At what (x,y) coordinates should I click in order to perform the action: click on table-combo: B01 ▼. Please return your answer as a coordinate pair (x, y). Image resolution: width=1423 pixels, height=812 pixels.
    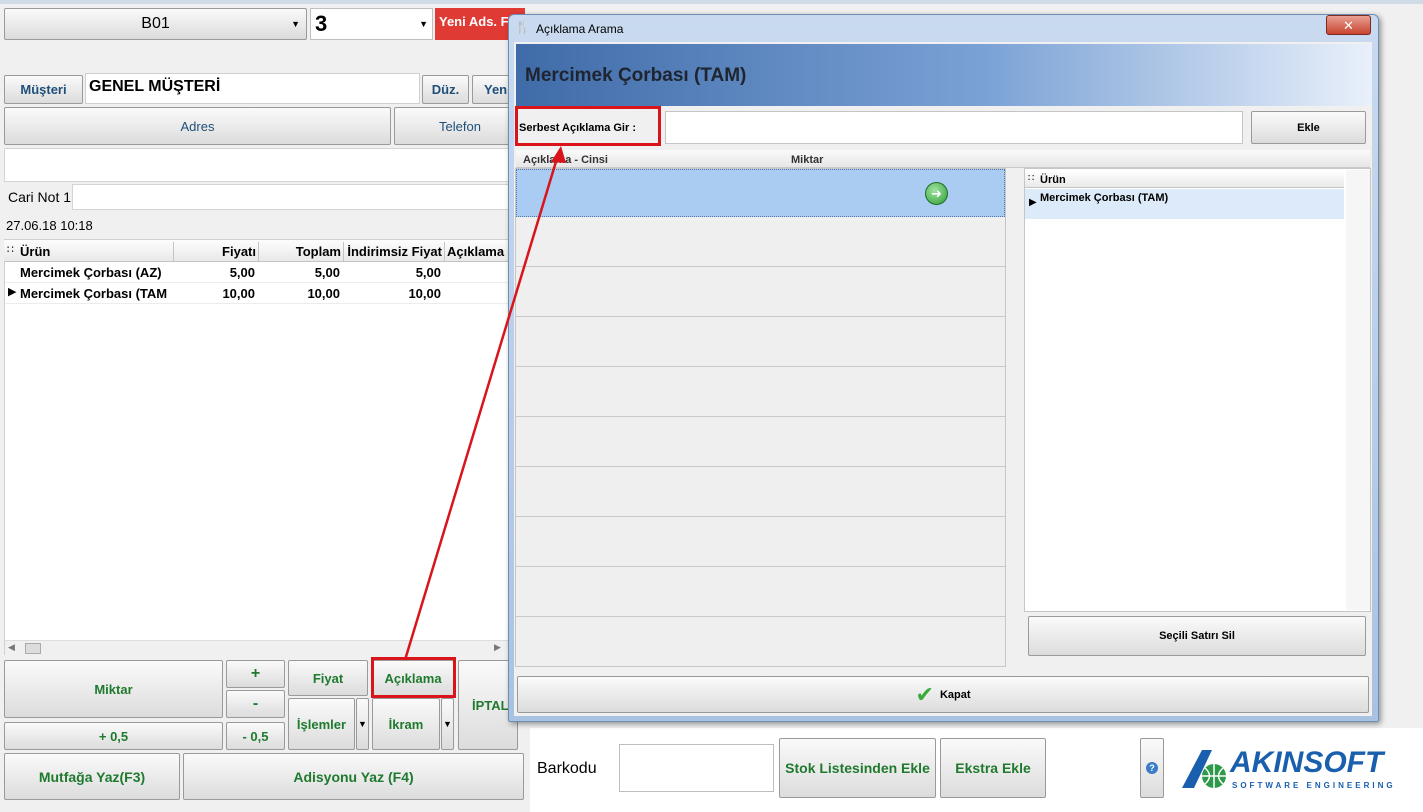
    Looking at the image, I should click on (155, 24).